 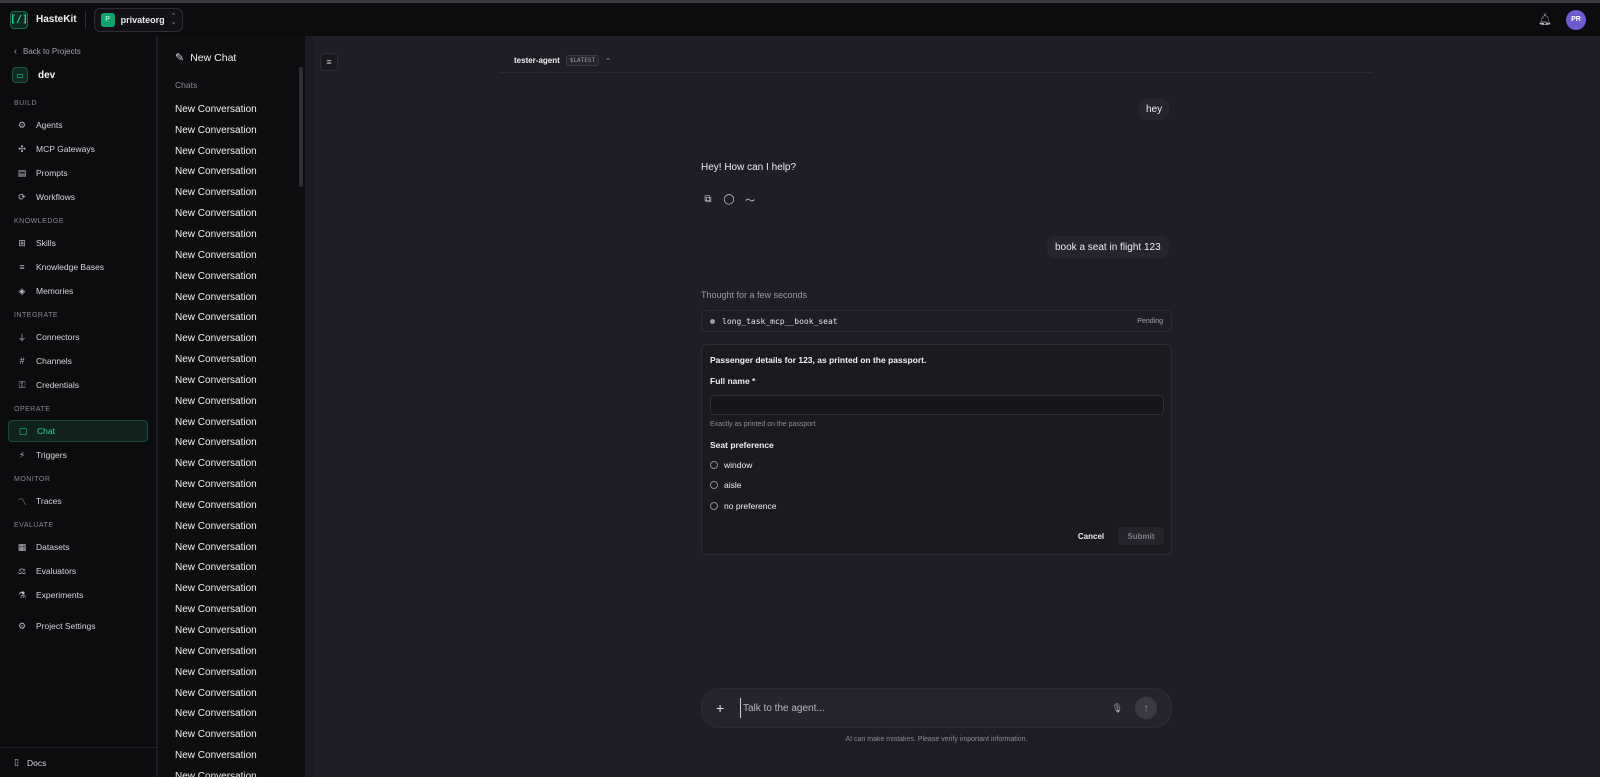 I want to click on sidebar-item-chat: ▢ Chat, so click(x=78, y=431).